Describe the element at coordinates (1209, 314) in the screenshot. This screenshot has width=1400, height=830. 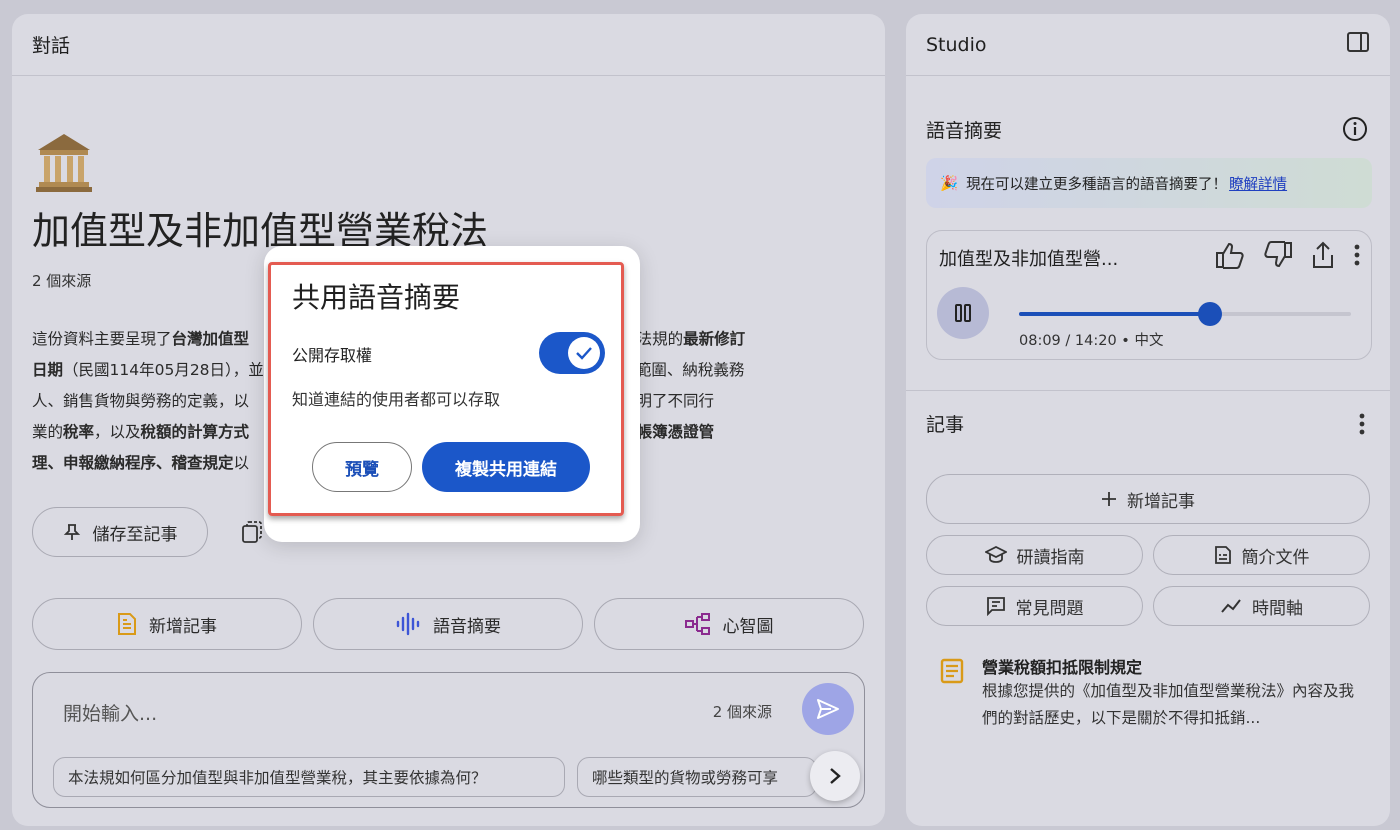
I see `audio-progress-thumb` at that location.